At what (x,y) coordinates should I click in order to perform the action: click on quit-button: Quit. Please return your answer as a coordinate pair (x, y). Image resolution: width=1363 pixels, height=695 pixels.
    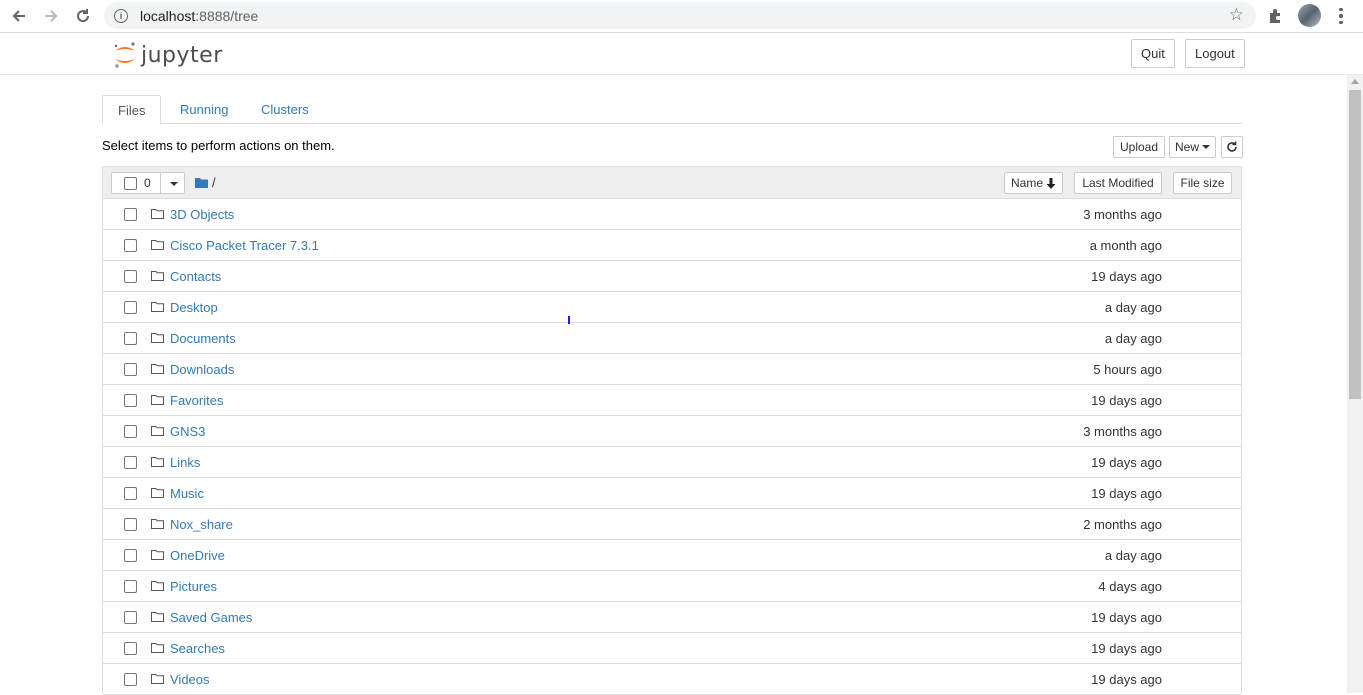
    Looking at the image, I should click on (1153, 53).